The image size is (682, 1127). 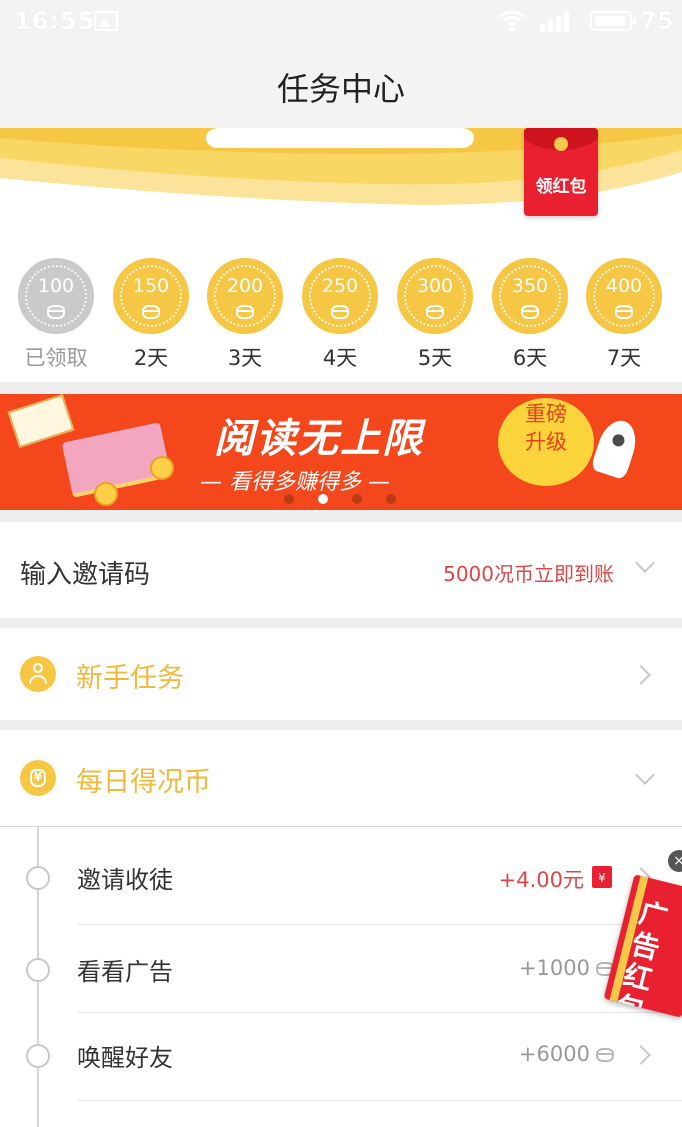 I want to click on checkin-day: 100 已领取, so click(x=56, y=318).